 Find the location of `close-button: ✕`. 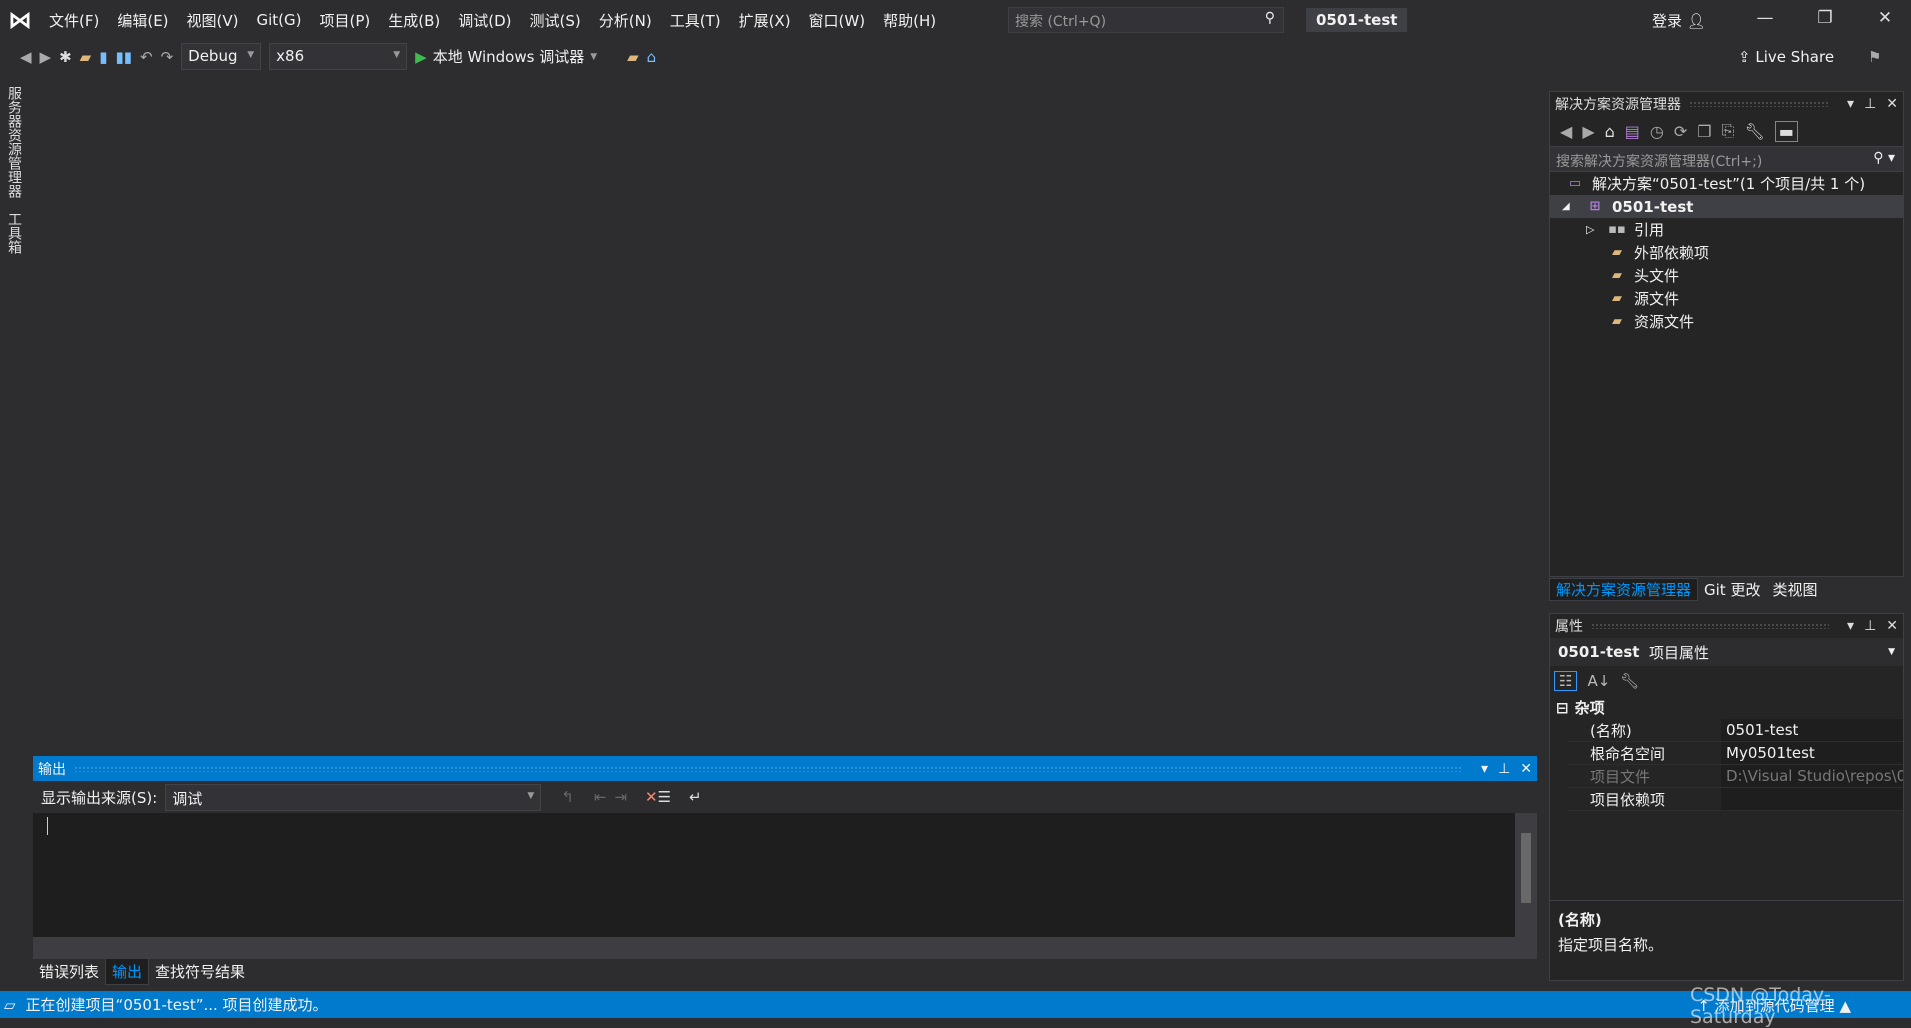

close-button: ✕ is located at coordinates (1885, 18).